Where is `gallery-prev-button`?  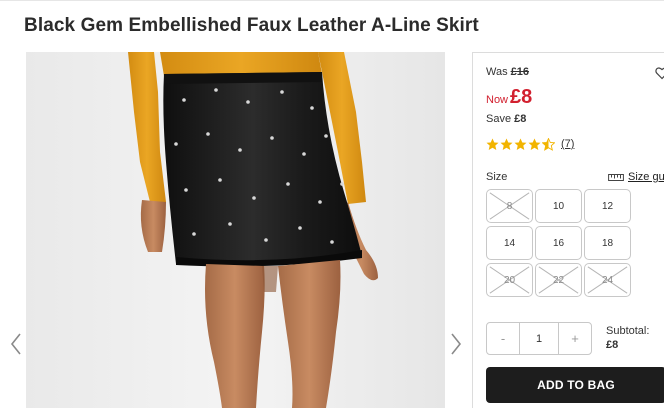 gallery-prev-button is located at coordinates (16, 344).